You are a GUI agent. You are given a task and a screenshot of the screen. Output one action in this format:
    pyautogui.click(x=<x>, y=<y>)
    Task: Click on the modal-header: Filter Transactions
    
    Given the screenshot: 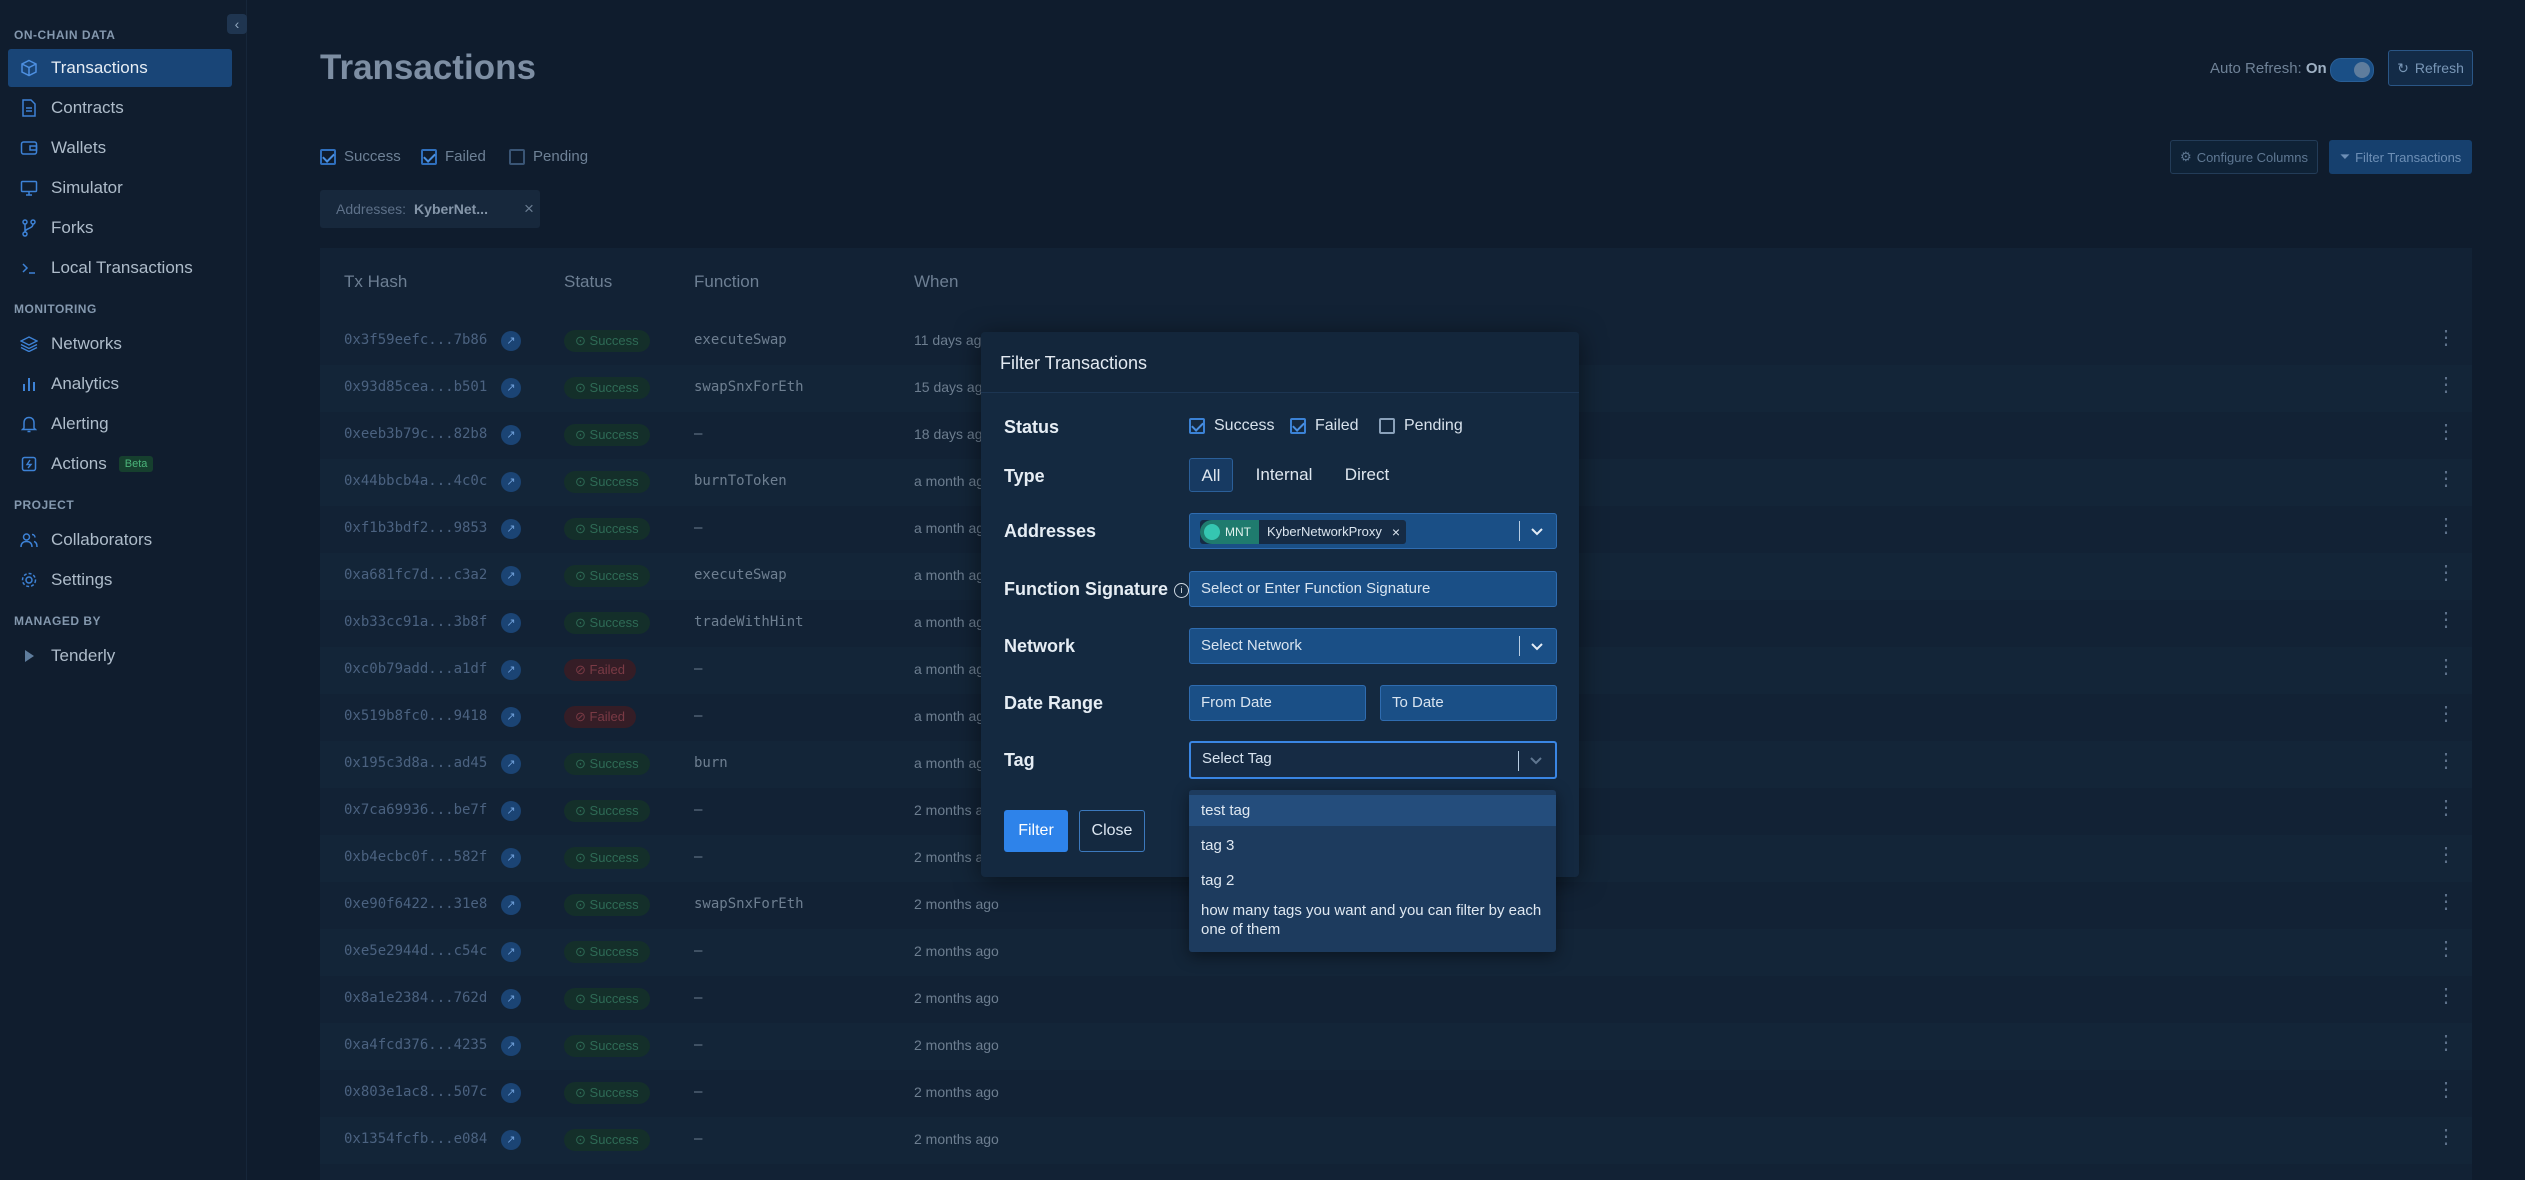 What is the action you would take?
    pyautogui.click(x=1280, y=362)
    